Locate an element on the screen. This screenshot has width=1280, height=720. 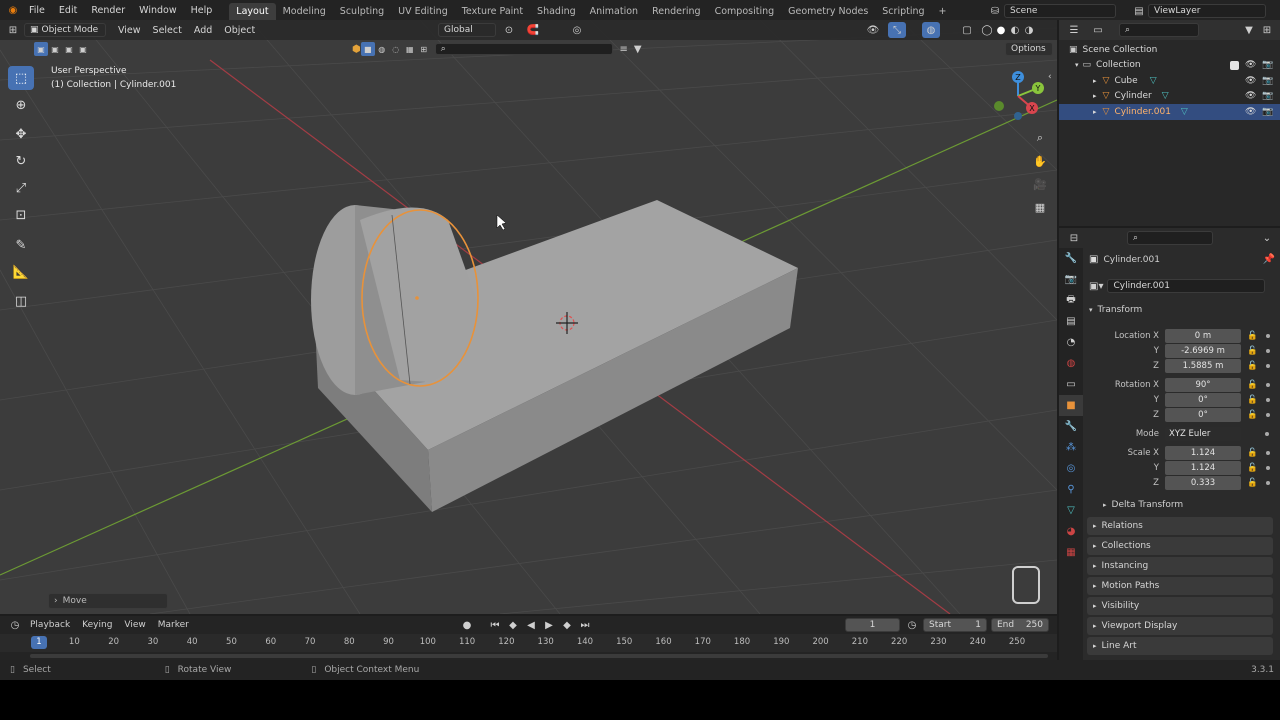
select-invert-icon: ▣ is located at coordinates (83, 49).